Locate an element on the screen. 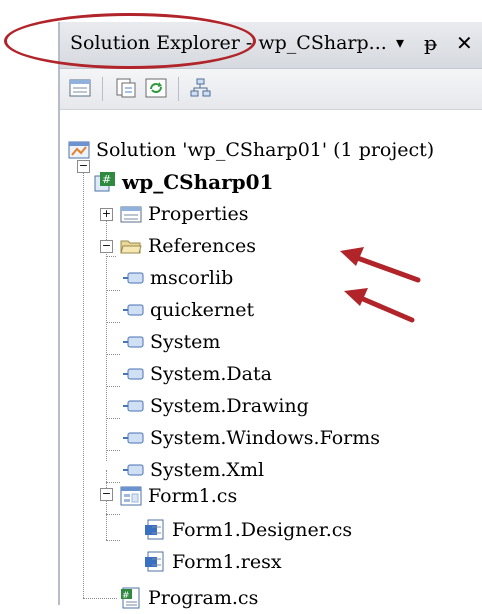 Image resolution: width=482 pixels, height=614 pixels. tree-item-project: # wp_CSharp01 is located at coordinates (183, 182).